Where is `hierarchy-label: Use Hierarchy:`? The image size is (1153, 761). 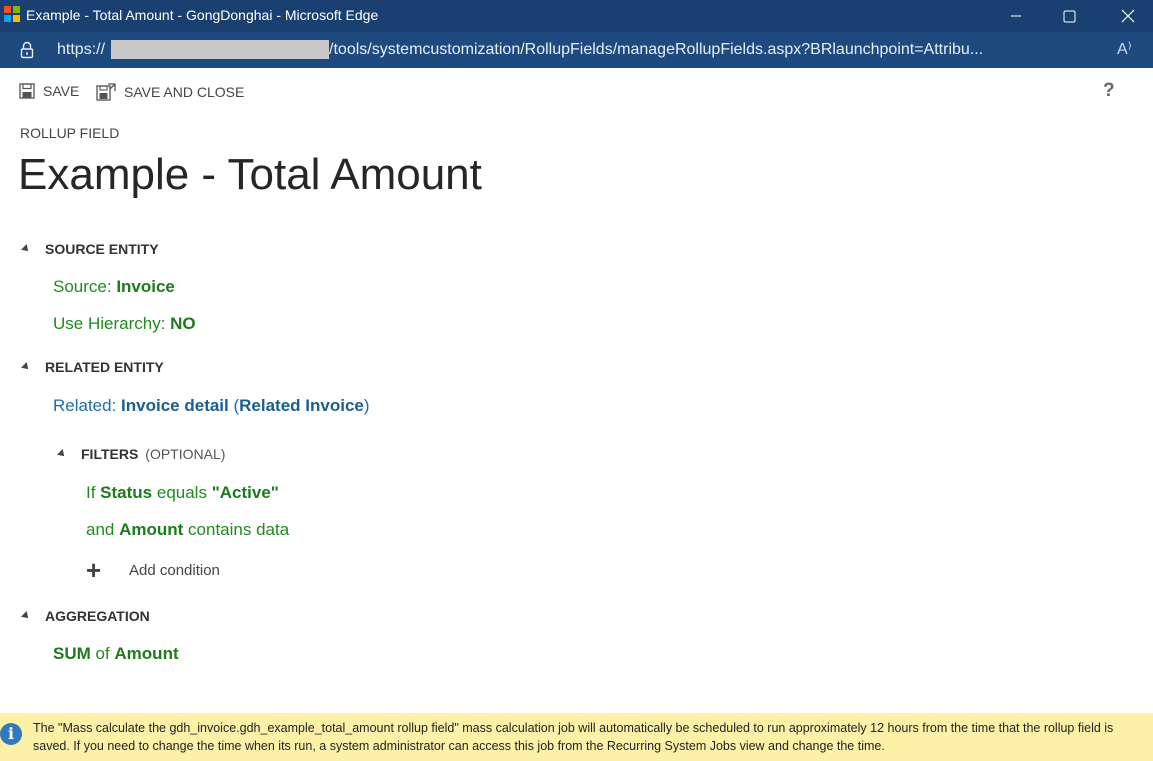 hierarchy-label: Use Hierarchy: is located at coordinates (112, 323).